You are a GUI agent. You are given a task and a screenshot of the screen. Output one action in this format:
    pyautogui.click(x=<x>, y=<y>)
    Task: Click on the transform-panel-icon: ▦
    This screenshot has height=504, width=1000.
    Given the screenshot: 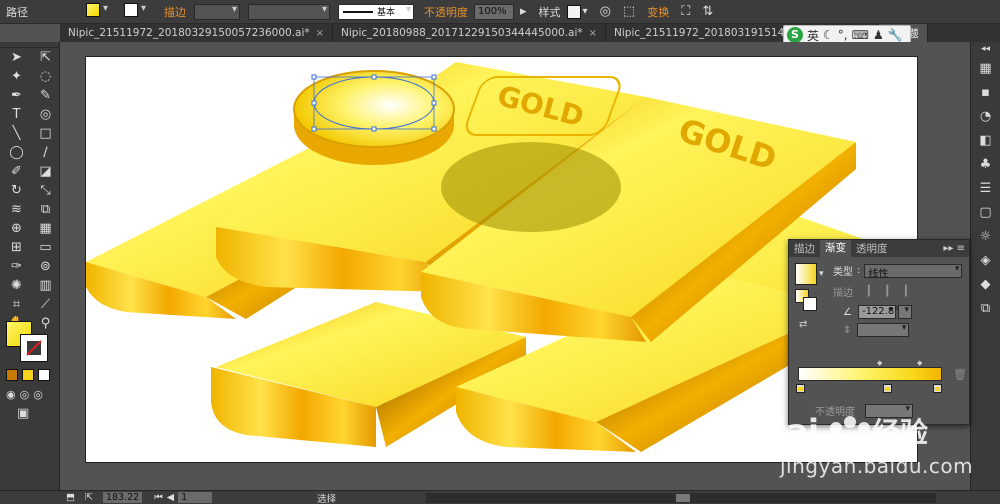 What is the action you would take?
    pyautogui.click(x=985, y=68)
    